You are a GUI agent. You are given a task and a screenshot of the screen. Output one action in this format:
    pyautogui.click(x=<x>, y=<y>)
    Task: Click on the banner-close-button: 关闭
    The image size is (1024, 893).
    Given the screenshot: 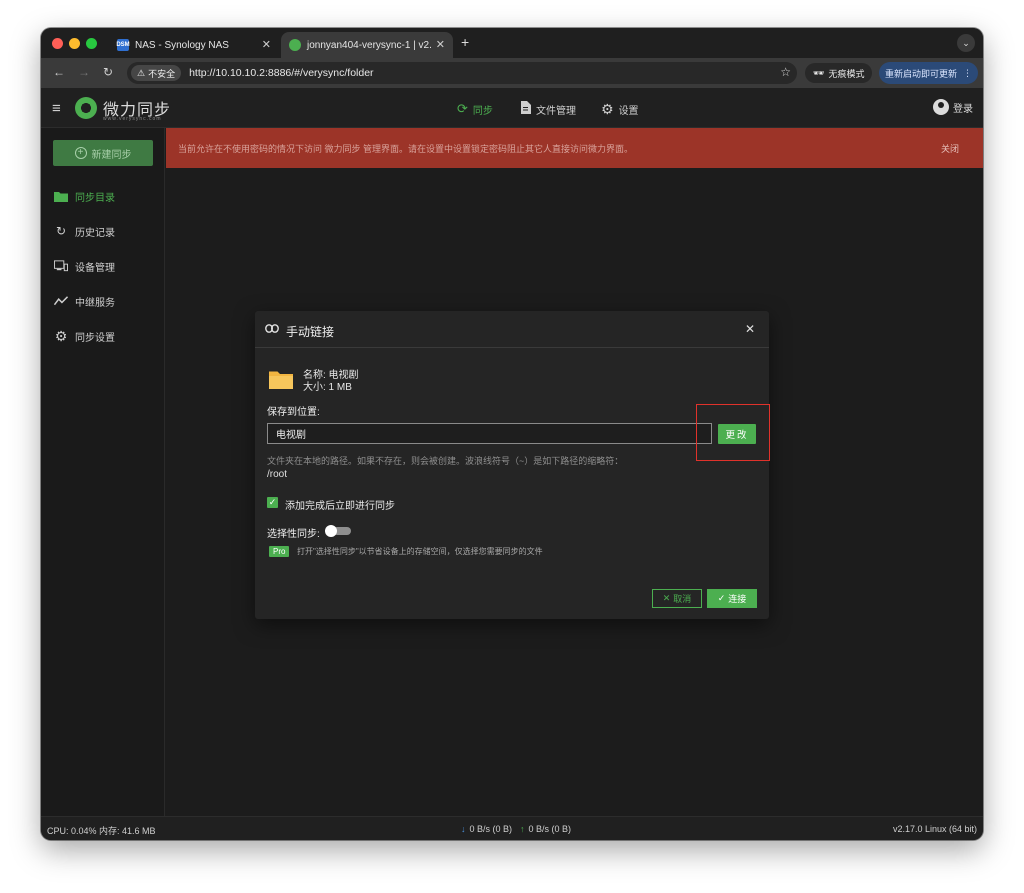 What is the action you would take?
    pyautogui.click(x=950, y=148)
    